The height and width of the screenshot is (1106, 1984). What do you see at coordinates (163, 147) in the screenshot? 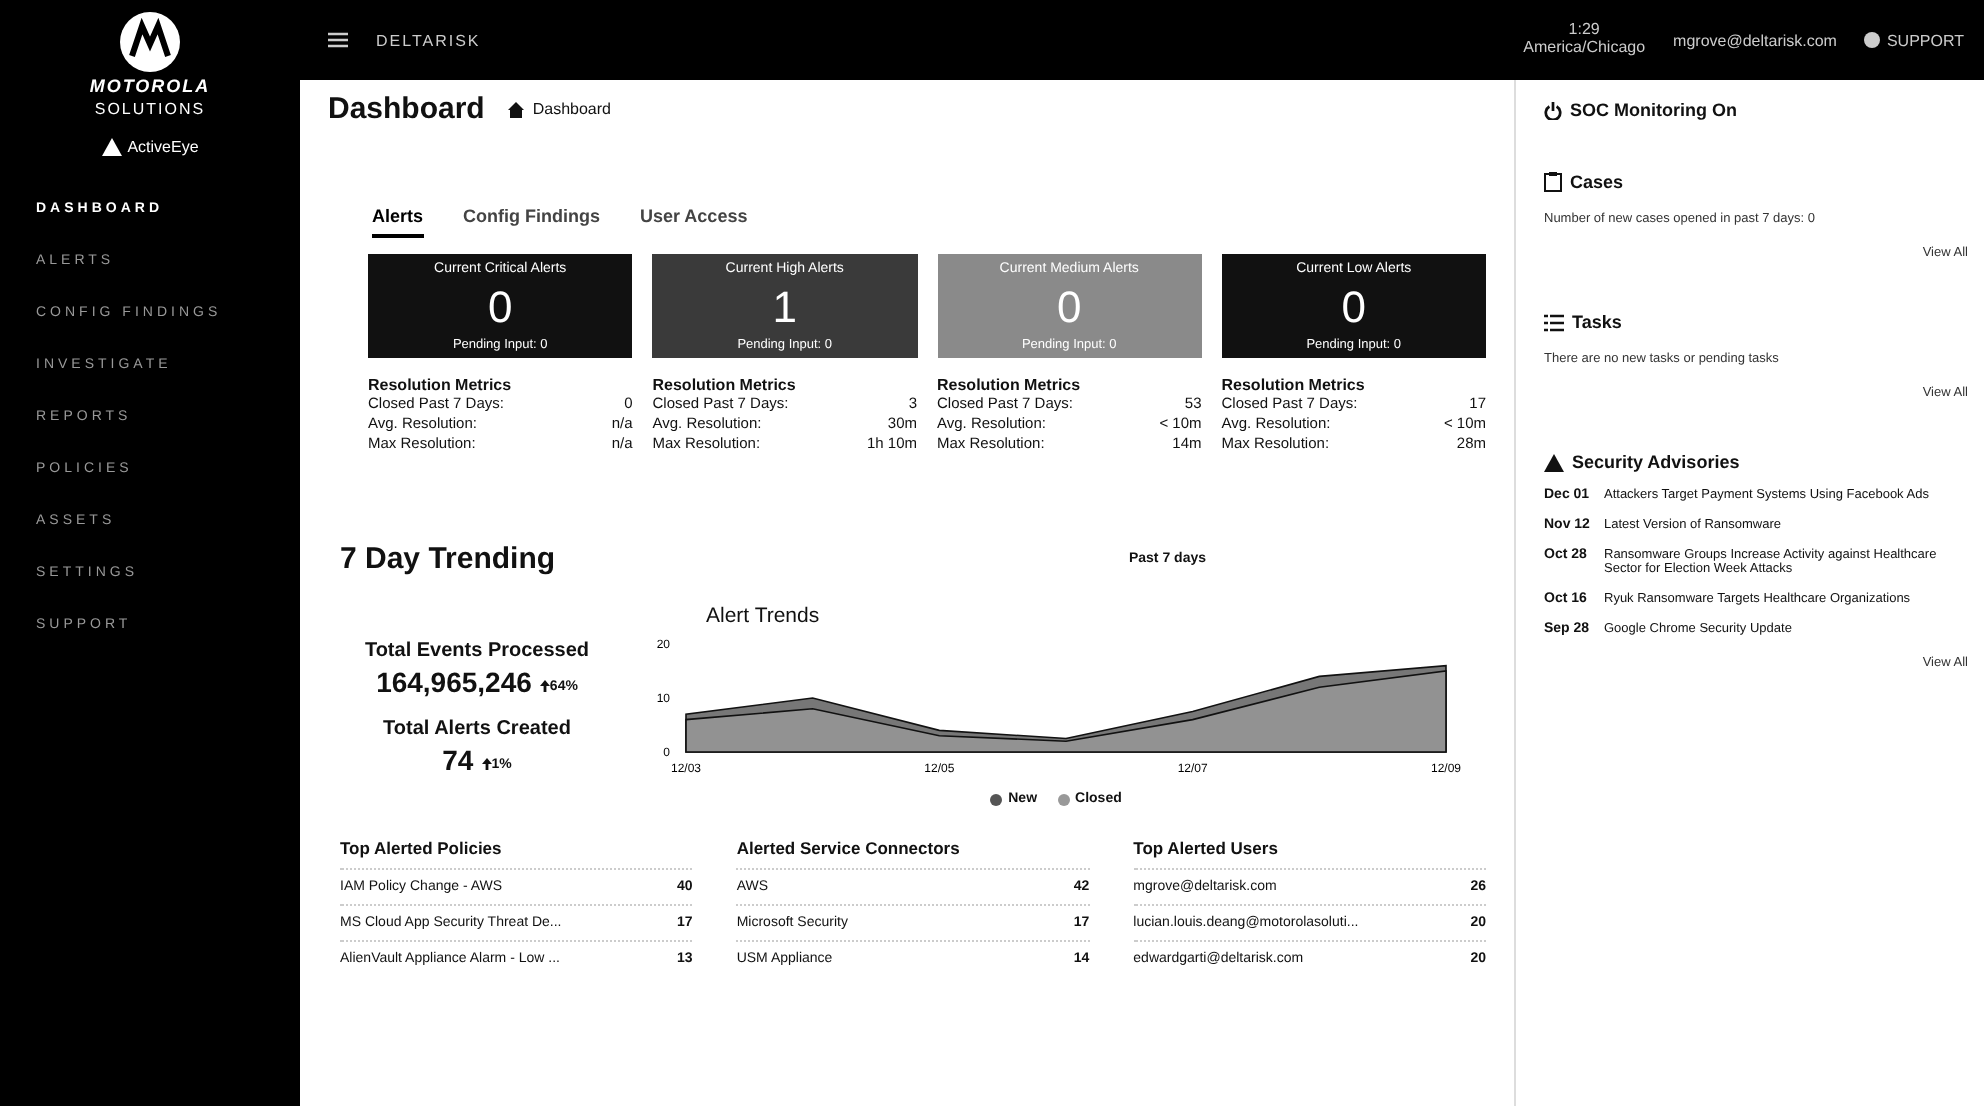
I see `product-name: ActiveEye` at bounding box center [163, 147].